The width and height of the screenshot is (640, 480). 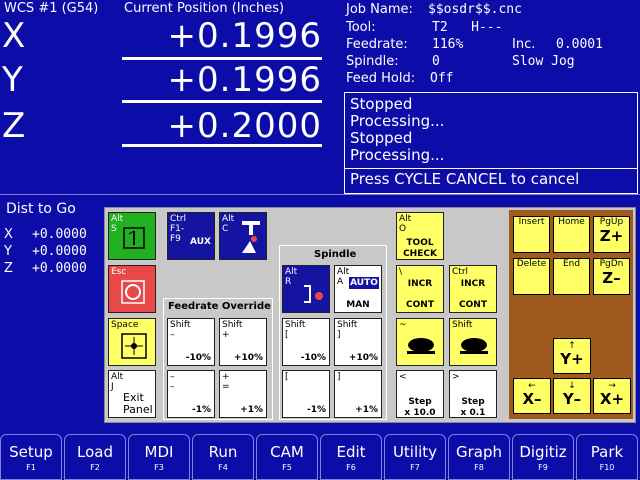 I want to click on dist-x-label: X, so click(x=8, y=234).